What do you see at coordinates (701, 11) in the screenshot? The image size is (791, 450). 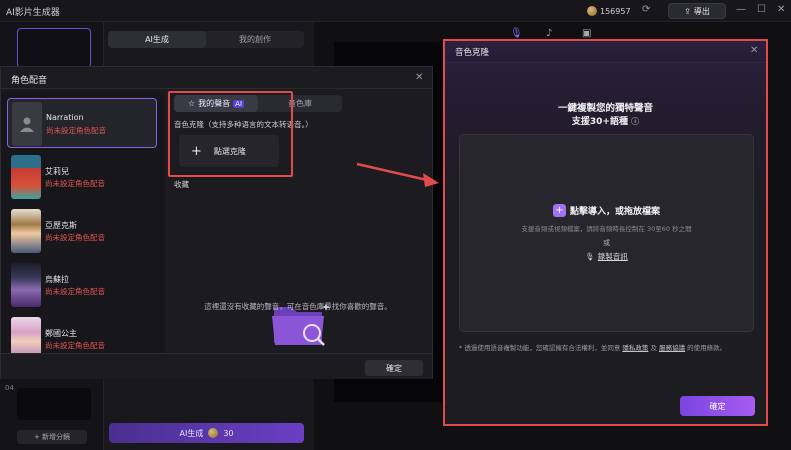 I see `export-label: 導出` at bounding box center [701, 11].